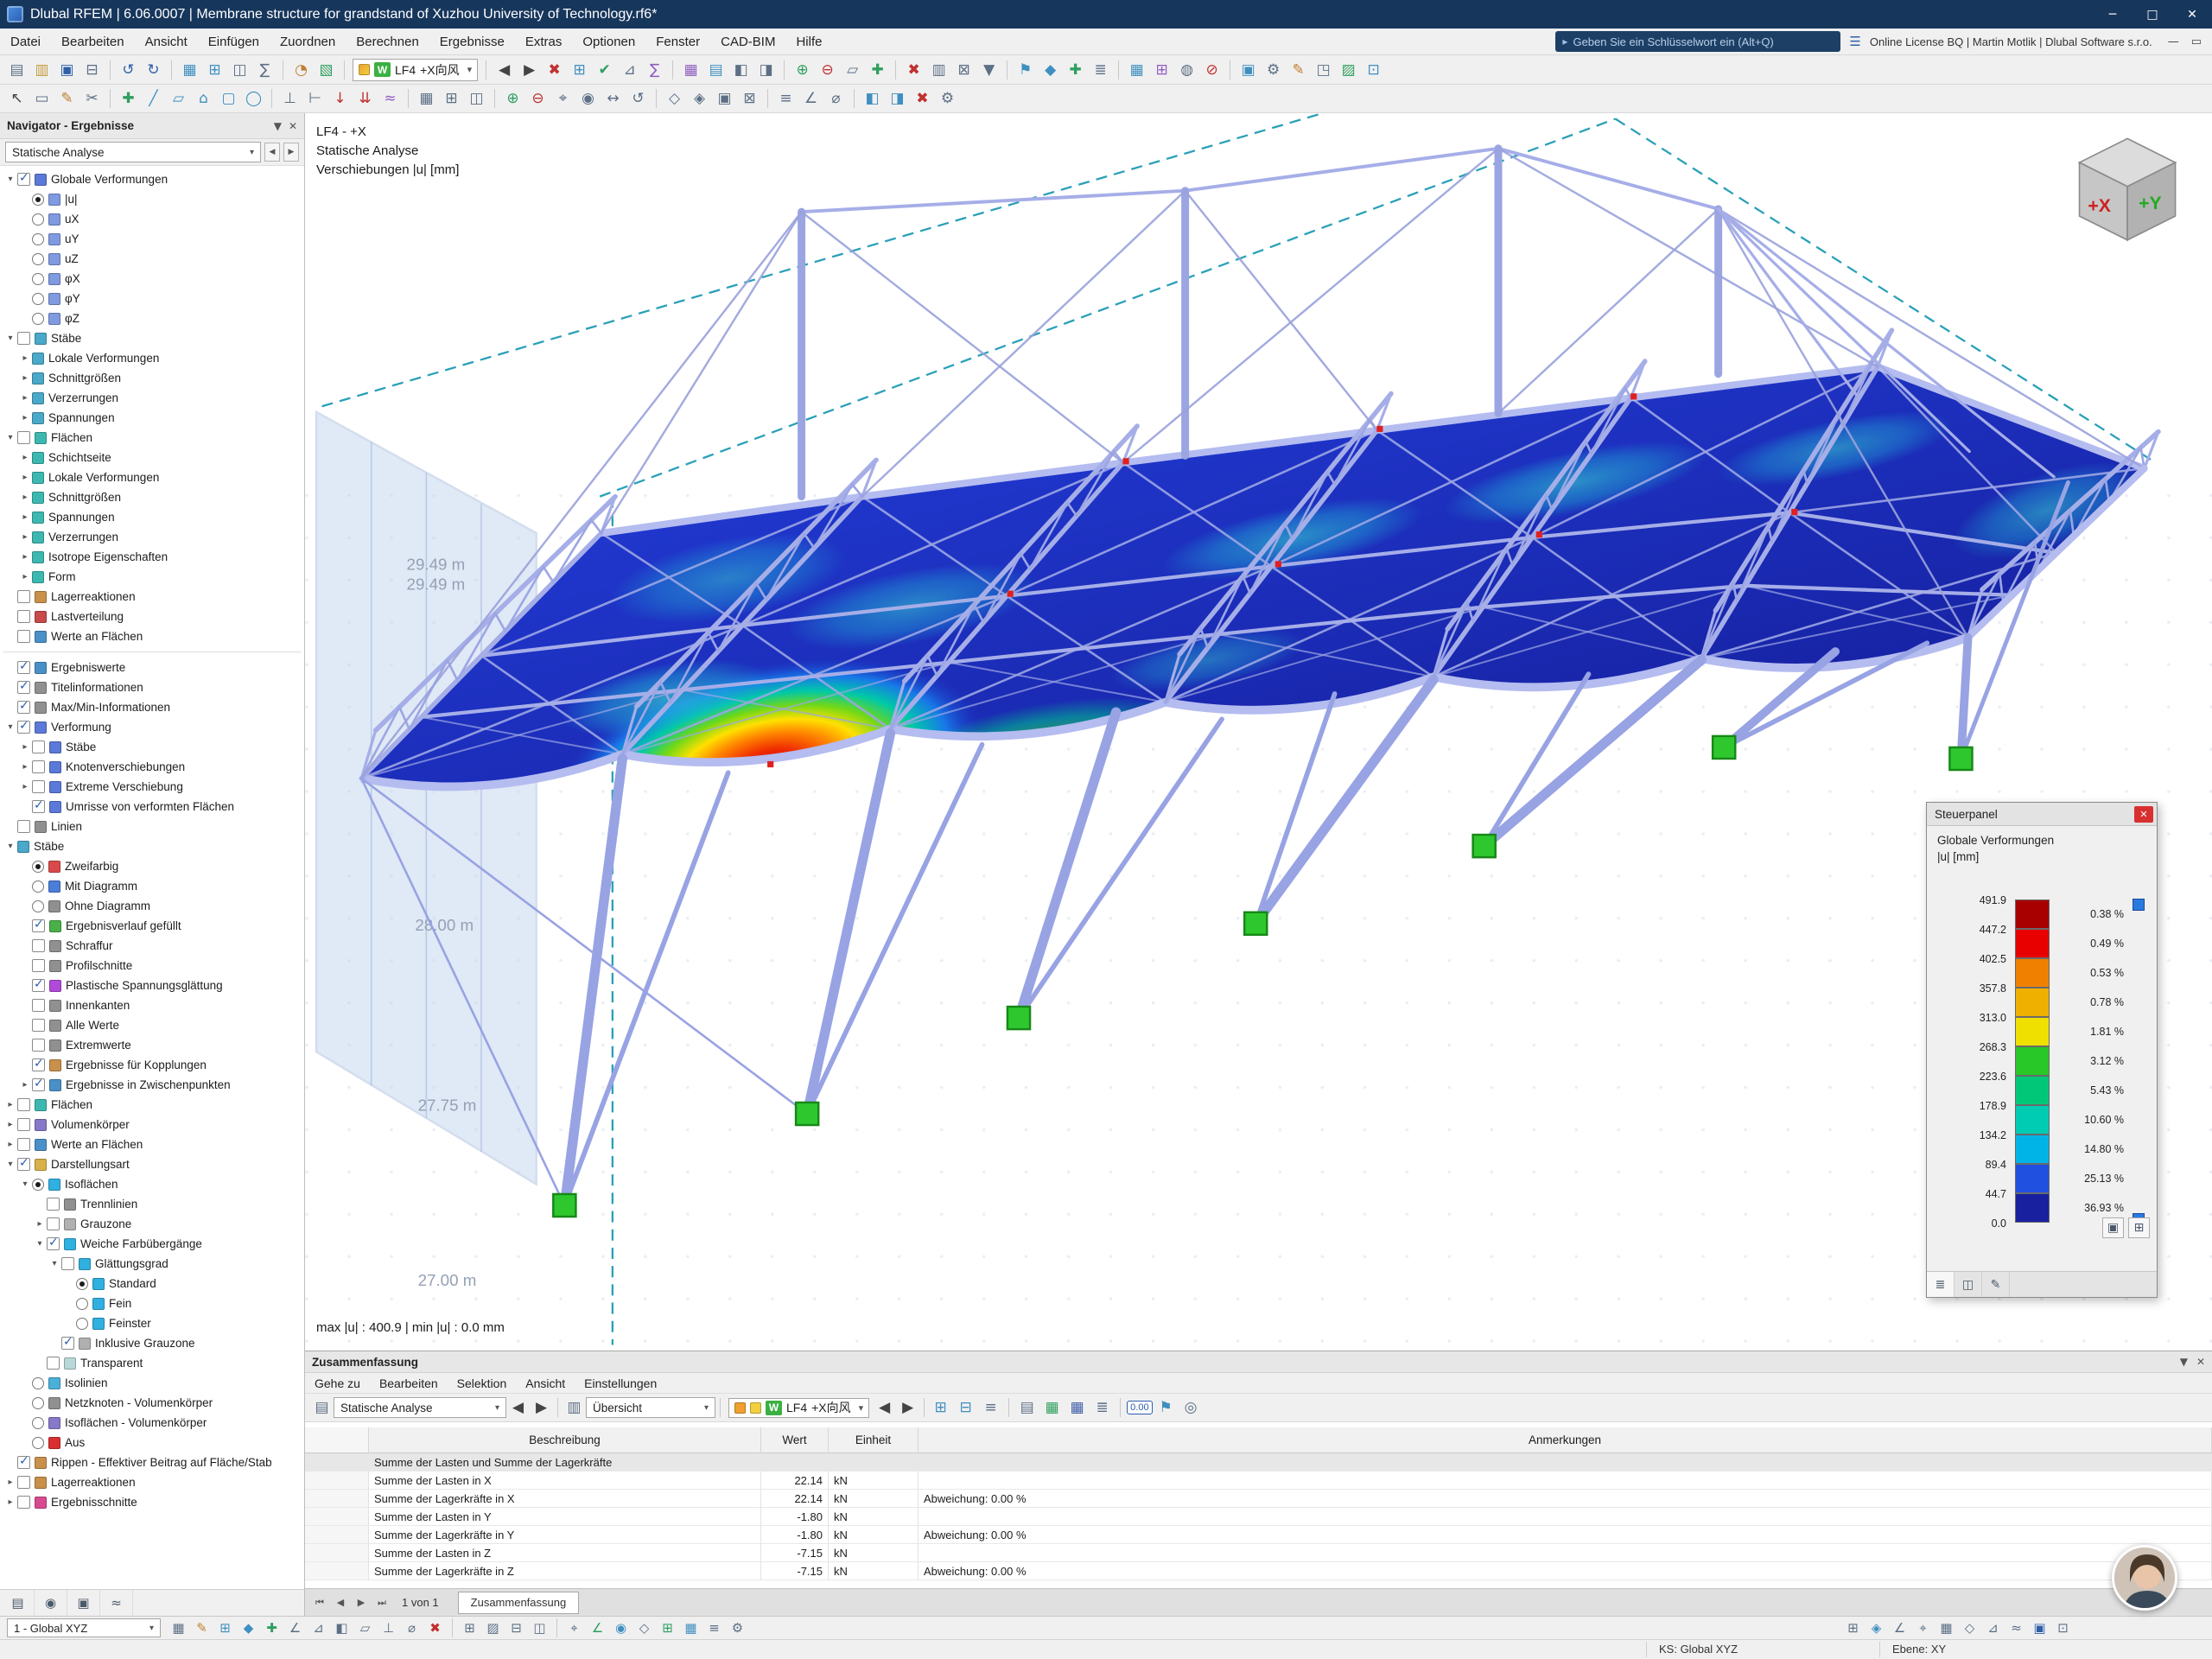 The height and width of the screenshot is (1659, 2212). I want to click on frame-toggle-icon: ⊡, so click(2063, 1628).